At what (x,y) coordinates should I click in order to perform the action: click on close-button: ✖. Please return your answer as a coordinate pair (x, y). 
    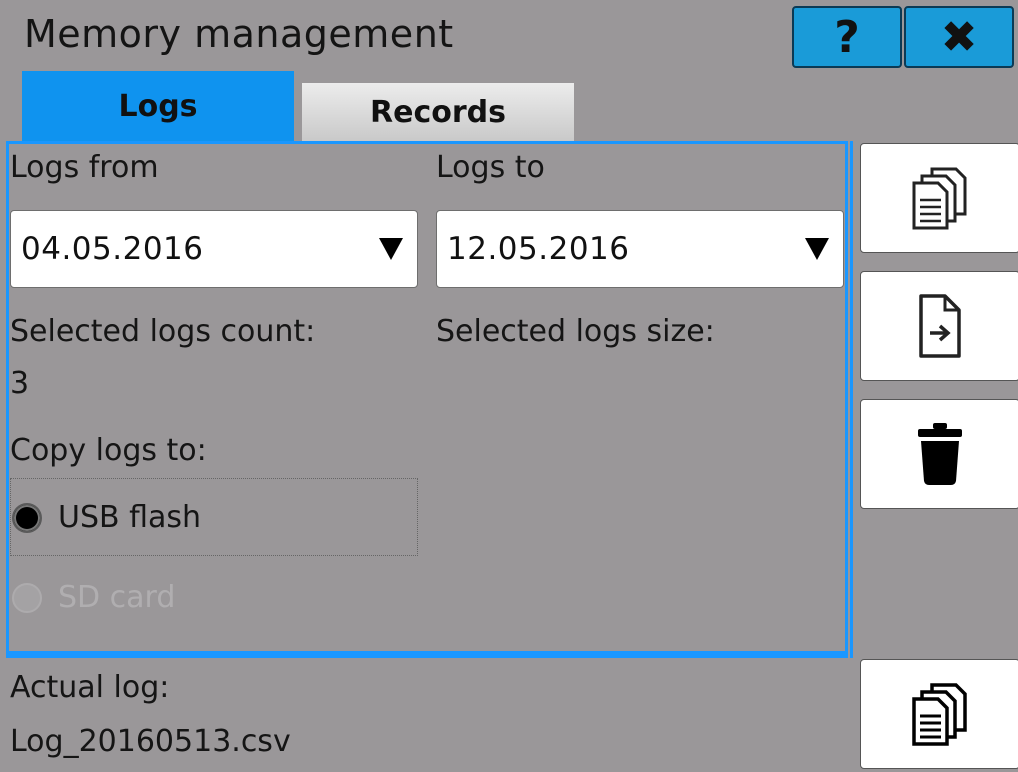
    Looking at the image, I should click on (959, 37).